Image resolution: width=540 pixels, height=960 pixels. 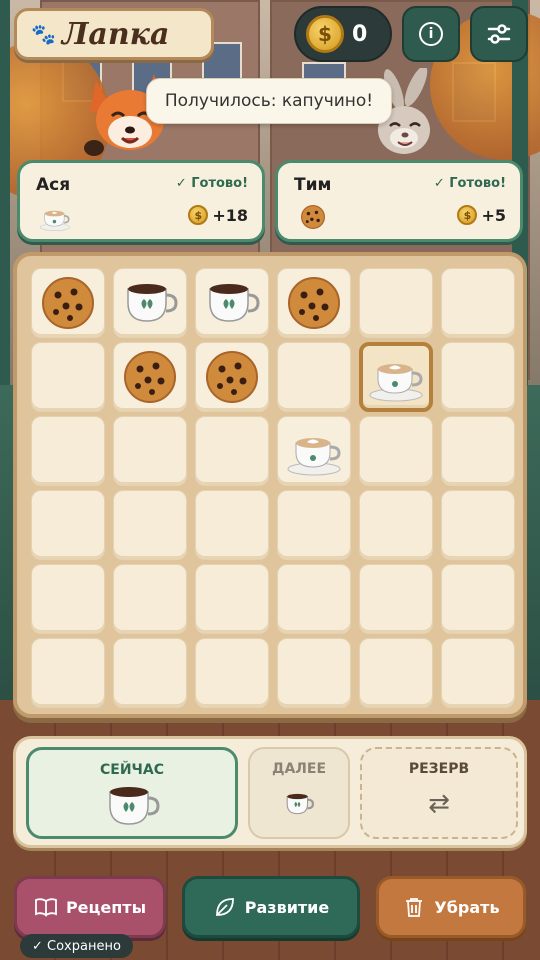 What do you see at coordinates (141, 201) in the screenshot?
I see `order-card: Ася ✓ Готово! $ +18` at bounding box center [141, 201].